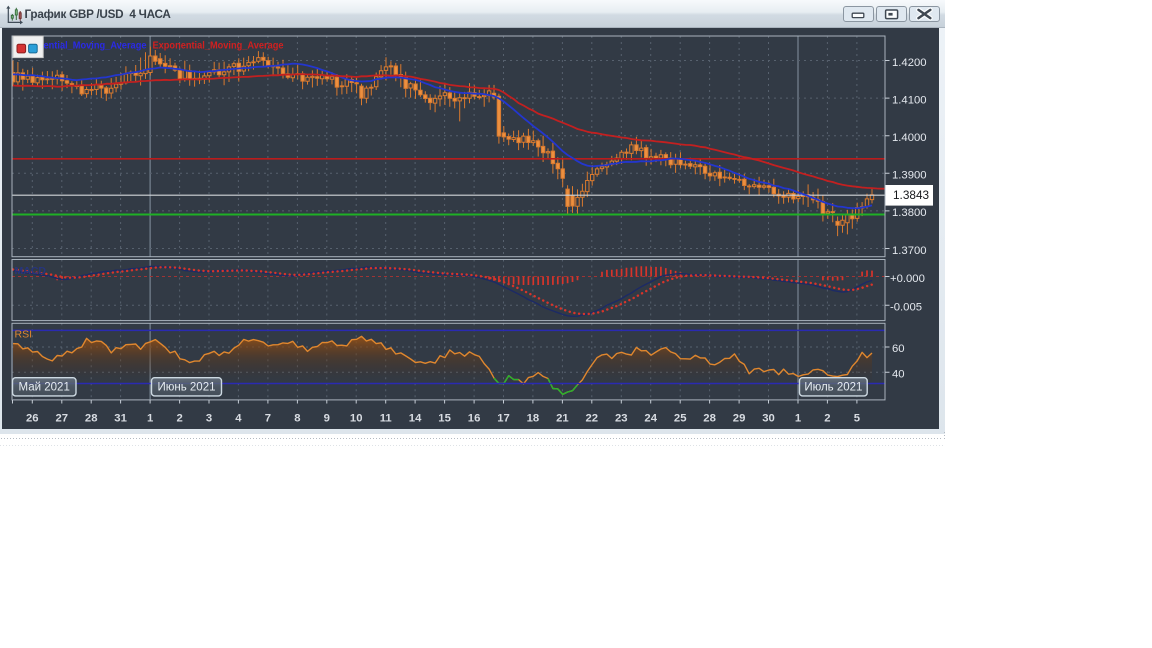 This screenshot has height=648, width=1152. Describe the element at coordinates (444, 419) in the screenshot. I see `svg-text: 15` at that location.